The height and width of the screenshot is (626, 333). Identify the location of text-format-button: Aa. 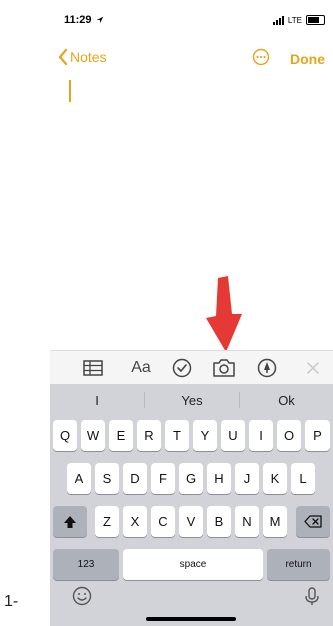
(141, 368).